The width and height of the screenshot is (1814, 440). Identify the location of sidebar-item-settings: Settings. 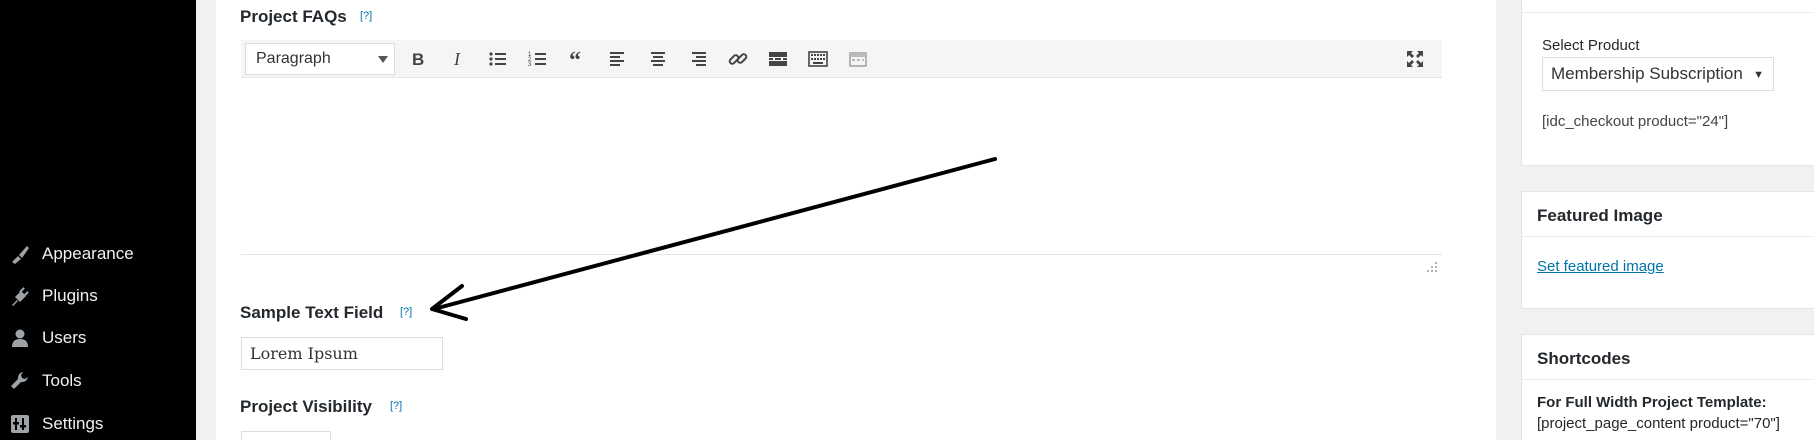
(98, 422).